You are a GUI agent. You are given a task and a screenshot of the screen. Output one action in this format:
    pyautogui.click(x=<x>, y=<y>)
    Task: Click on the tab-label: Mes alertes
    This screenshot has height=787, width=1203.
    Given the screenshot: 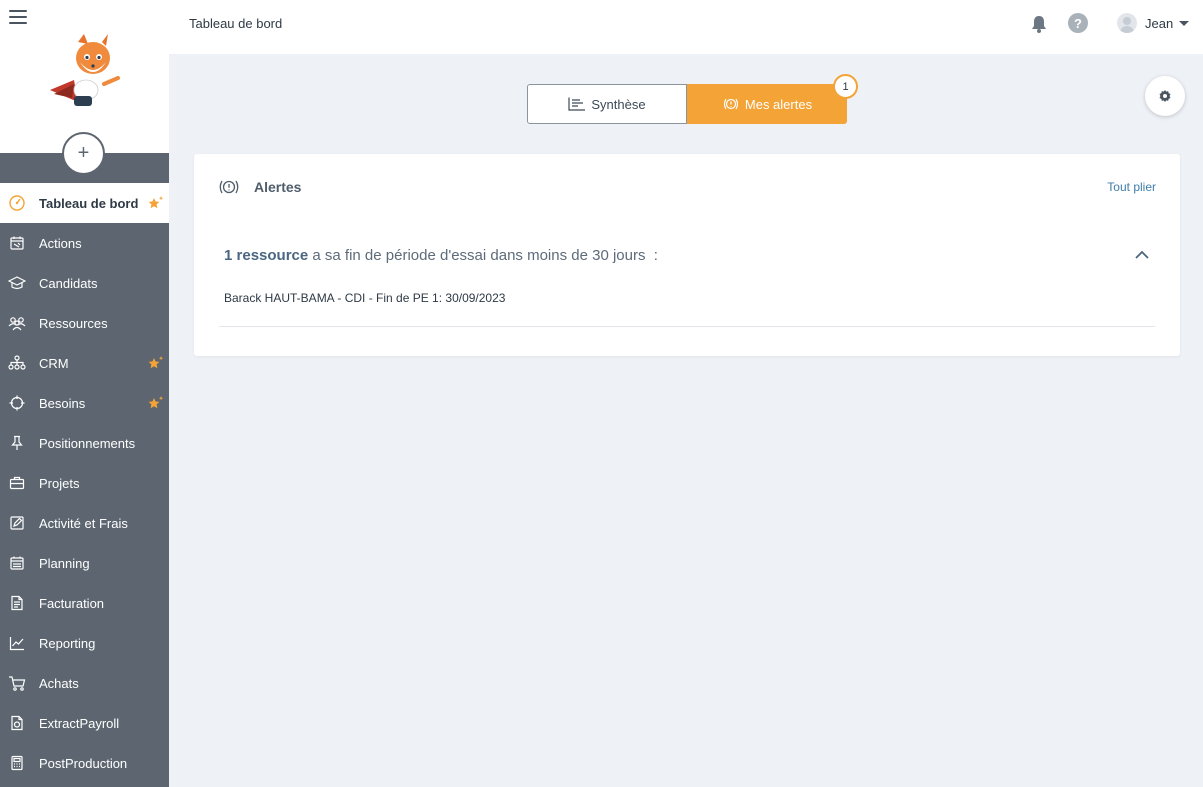 What is the action you would take?
    pyautogui.click(x=778, y=104)
    